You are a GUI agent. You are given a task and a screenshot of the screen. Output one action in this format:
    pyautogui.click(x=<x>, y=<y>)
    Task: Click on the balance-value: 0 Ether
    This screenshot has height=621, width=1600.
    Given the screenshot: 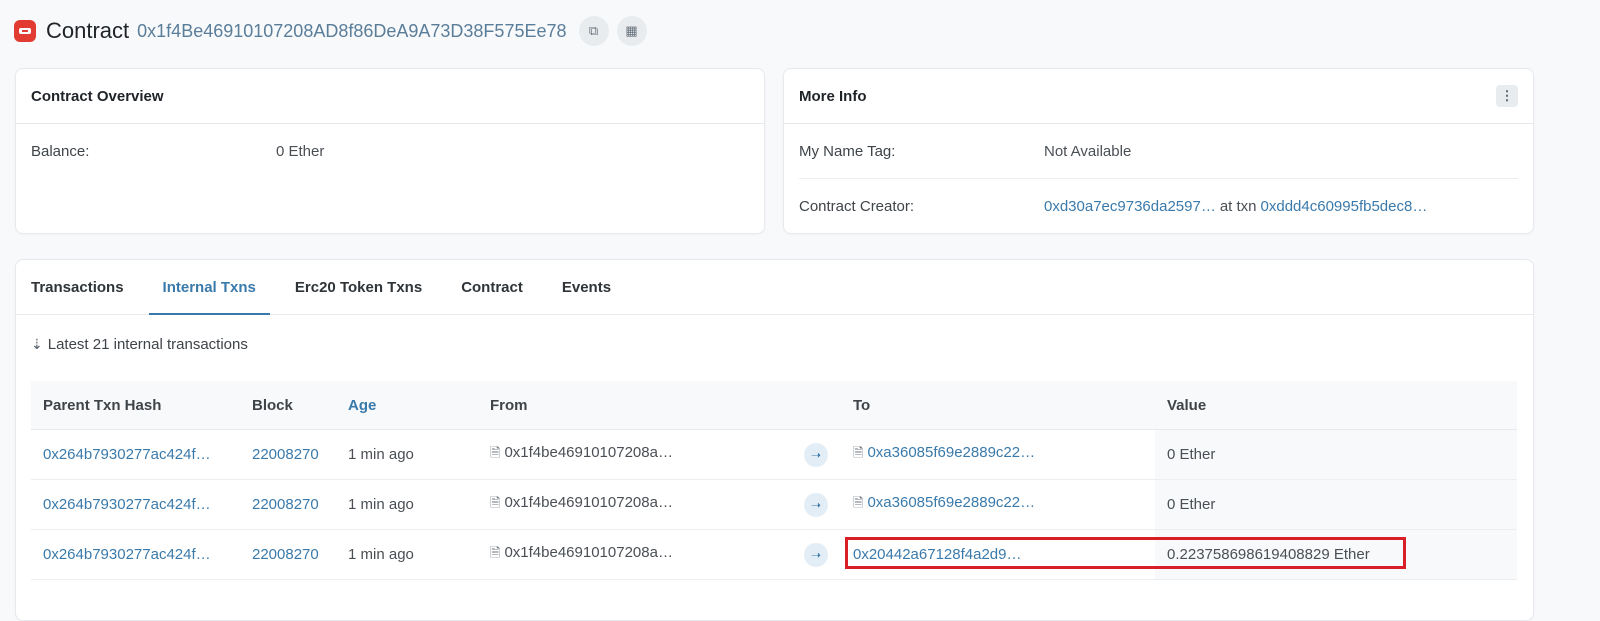 What is the action you would take?
    pyautogui.click(x=300, y=151)
    